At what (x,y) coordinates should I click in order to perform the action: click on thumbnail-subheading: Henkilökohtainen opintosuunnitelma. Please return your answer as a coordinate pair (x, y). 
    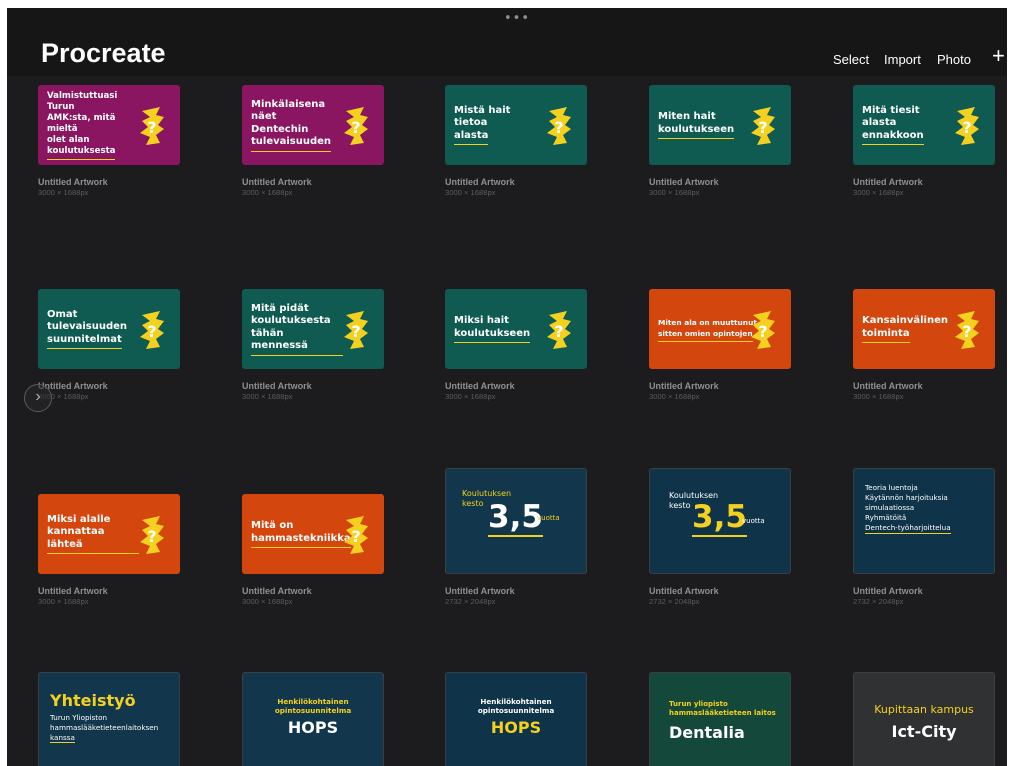
    Looking at the image, I should click on (313, 706).